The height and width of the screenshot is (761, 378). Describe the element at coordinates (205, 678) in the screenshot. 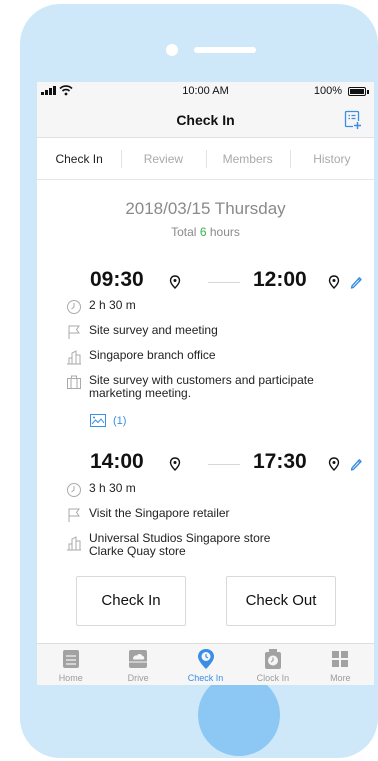

I see `nav-check-in-label: Check In` at that location.